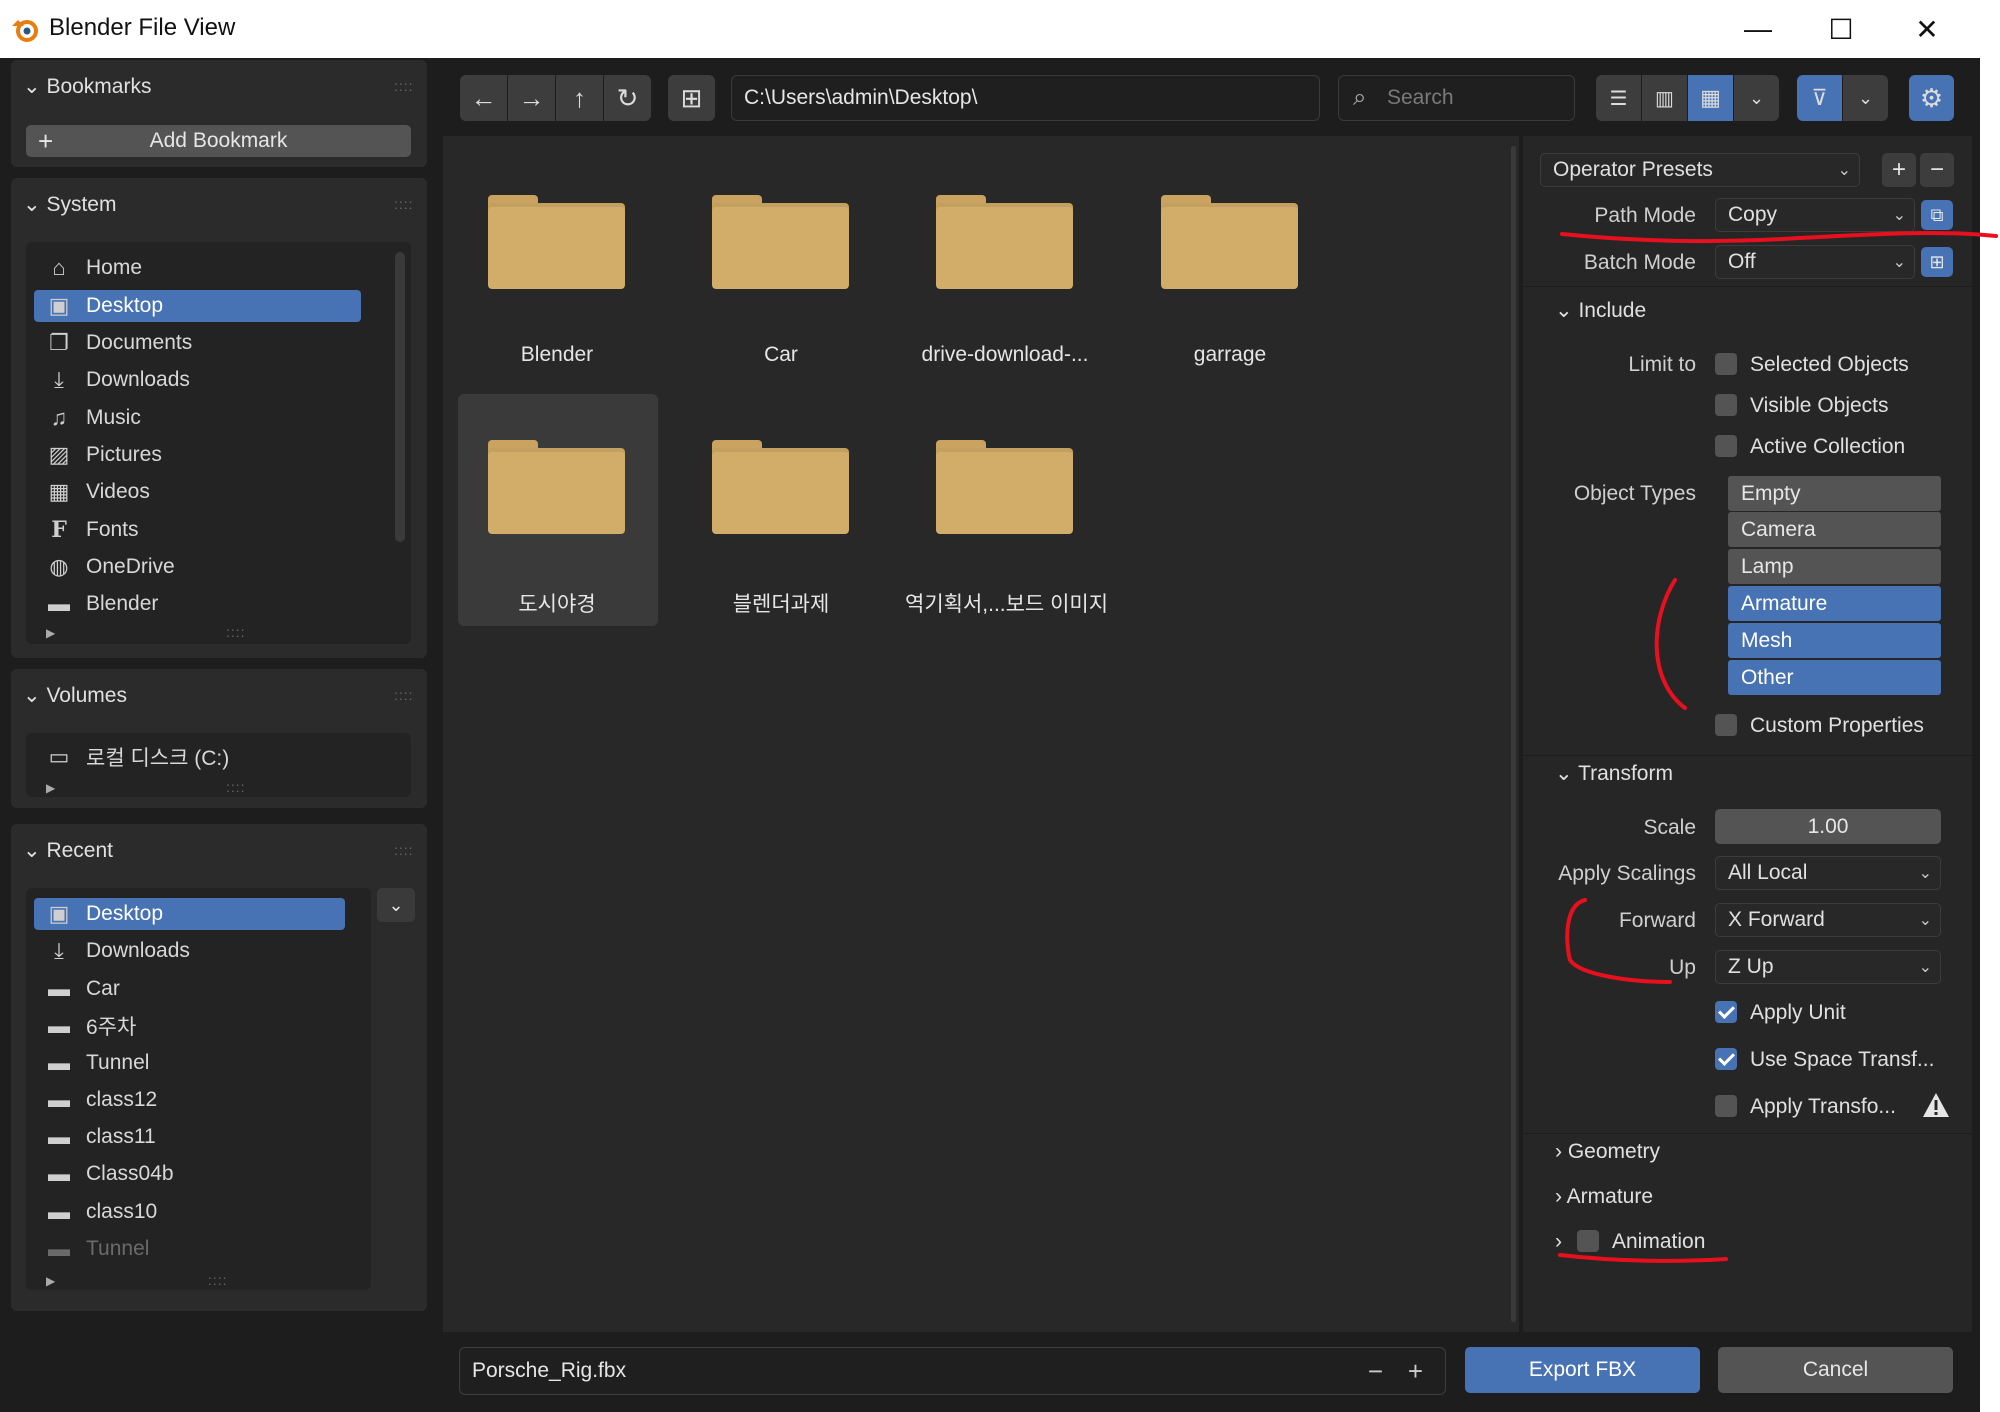  Describe the element at coordinates (1513, 734) in the screenshot. I see `file-grid-scrollbar` at that location.